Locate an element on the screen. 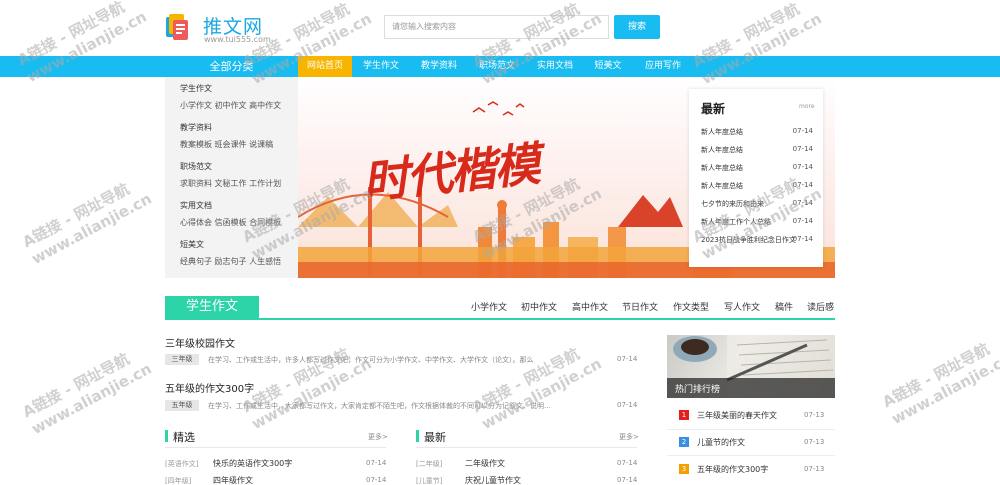  newest-item-title: 二年级作文 is located at coordinates (485, 463).